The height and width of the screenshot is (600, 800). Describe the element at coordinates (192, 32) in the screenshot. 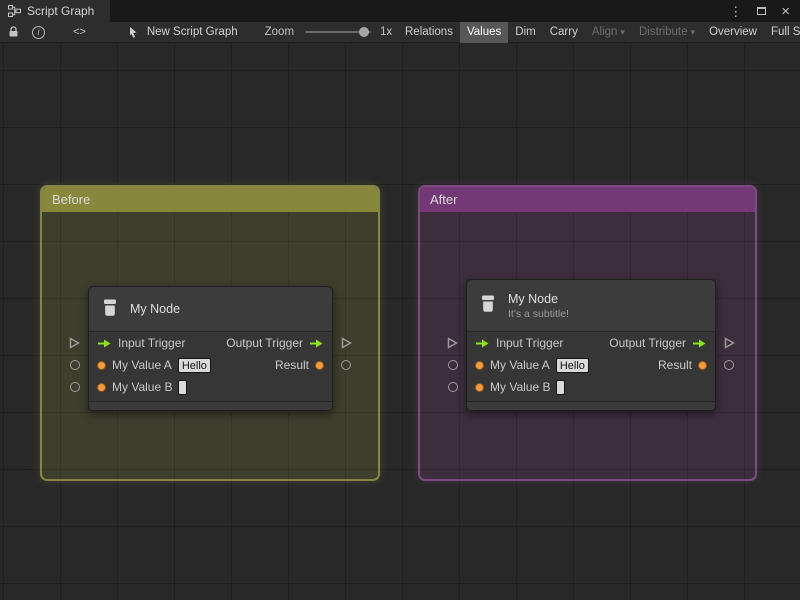

I see `graph-name-breadcrumb: New Script Graph` at that location.